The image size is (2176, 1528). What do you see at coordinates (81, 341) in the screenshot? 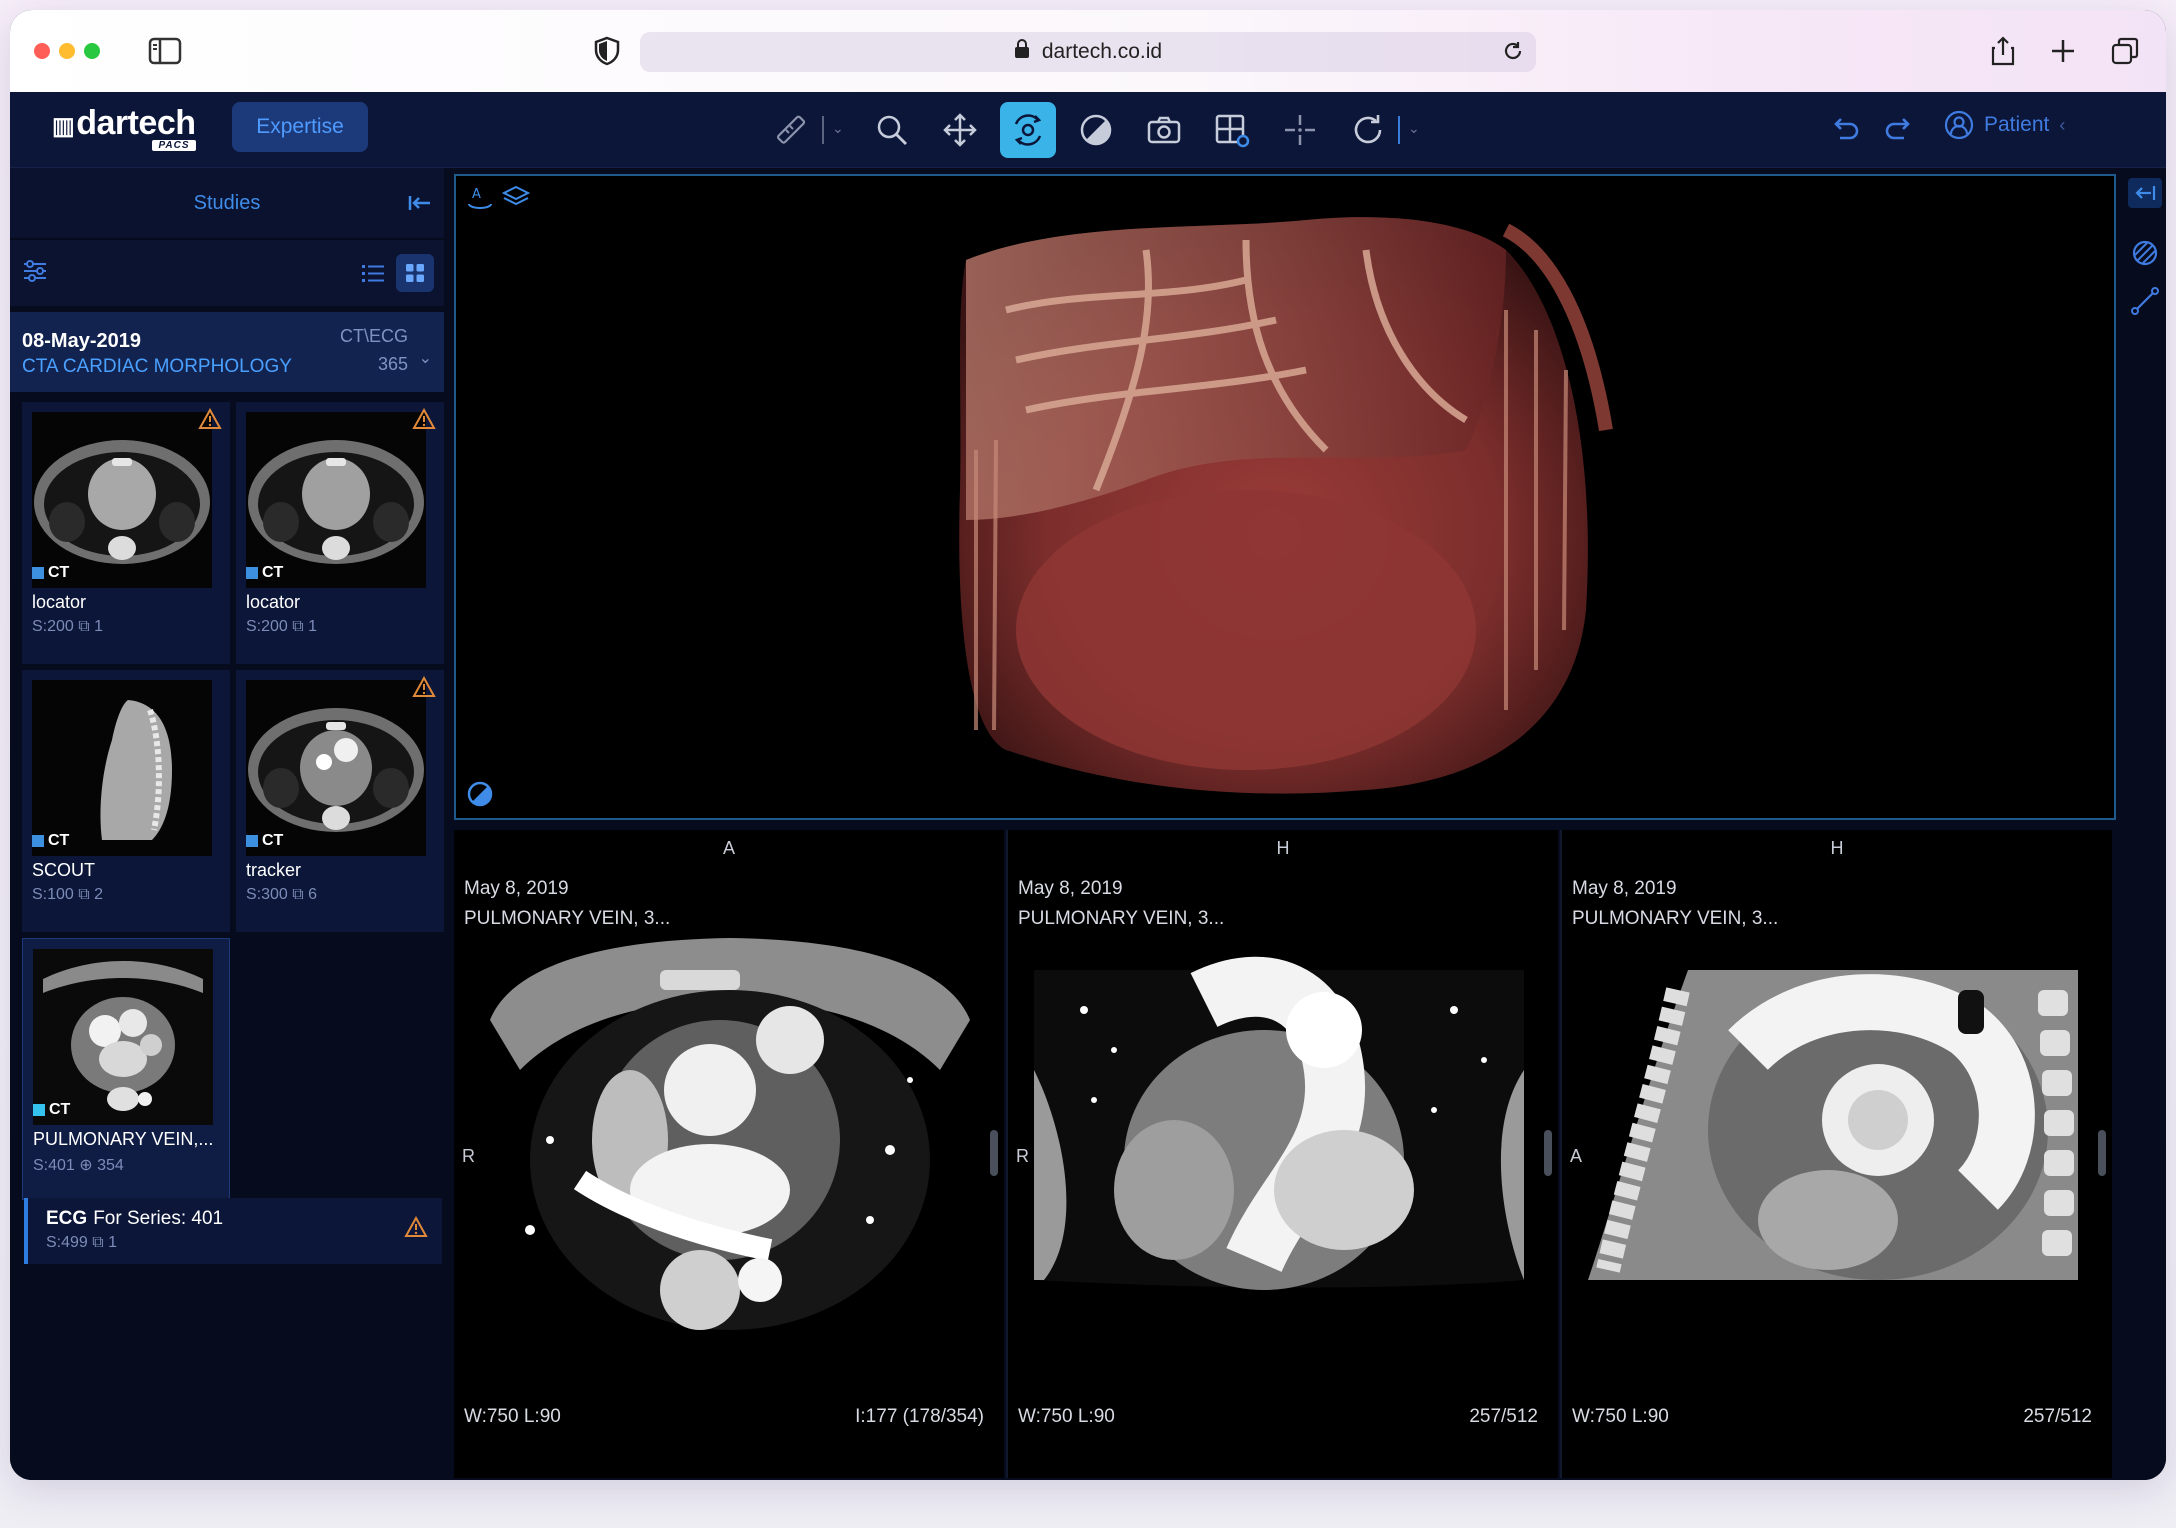
I see `study-date: 08-May-2019` at bounding box center [81, 341].